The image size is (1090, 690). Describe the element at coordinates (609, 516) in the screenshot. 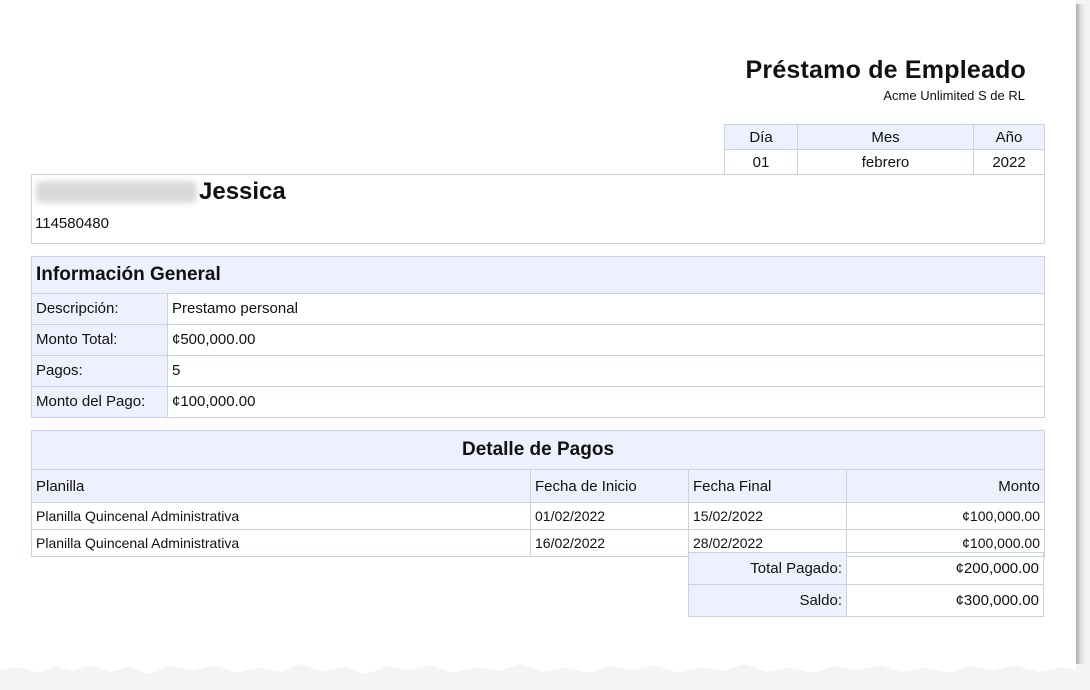

I see `cell-start-date: 01/02/2022` at that location.